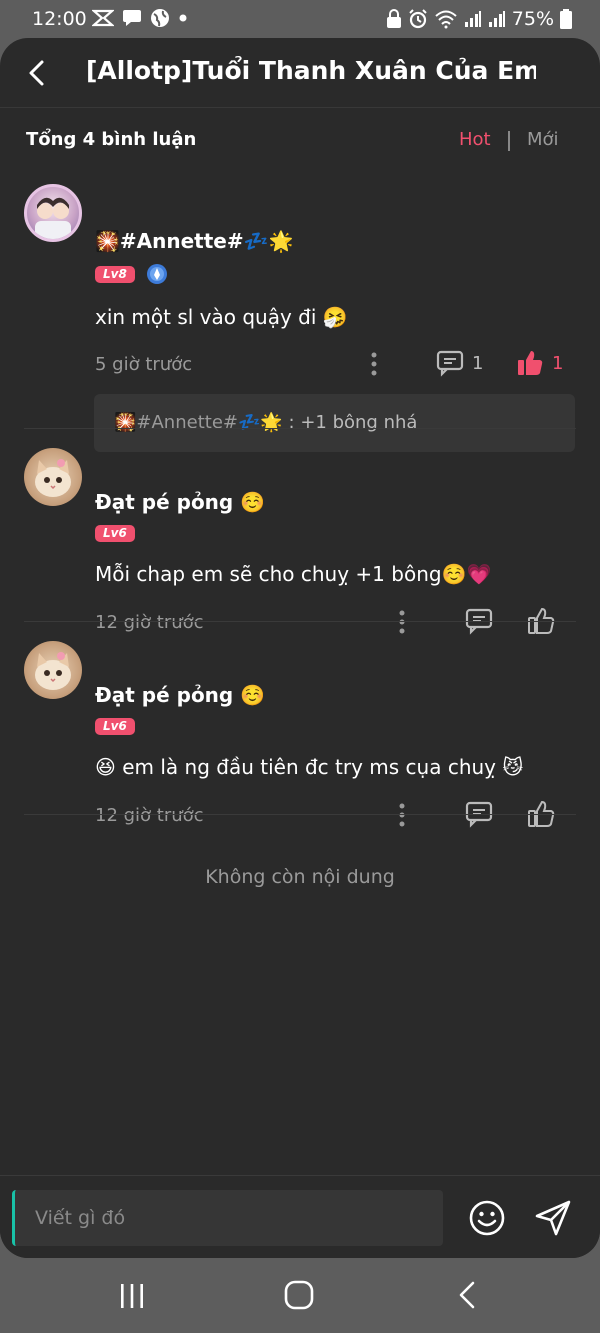  I want to click on thumbs-up-filled-icon, so click(530, 363).